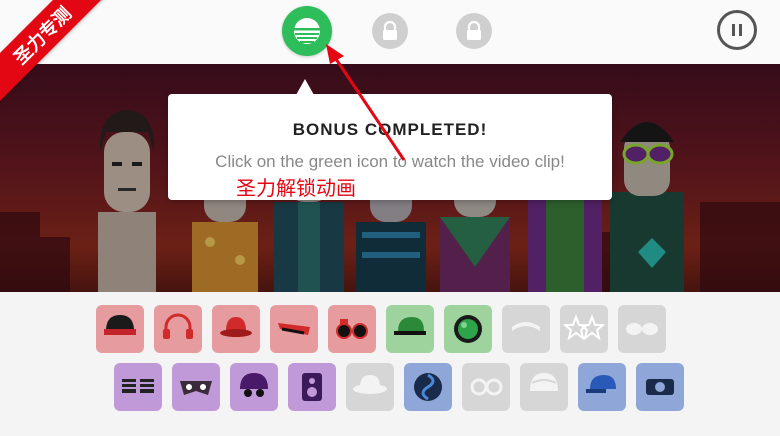 The width and height of the screenshot is (780, 436). I want to click on visor-glasses-icon, so click(294, 329).